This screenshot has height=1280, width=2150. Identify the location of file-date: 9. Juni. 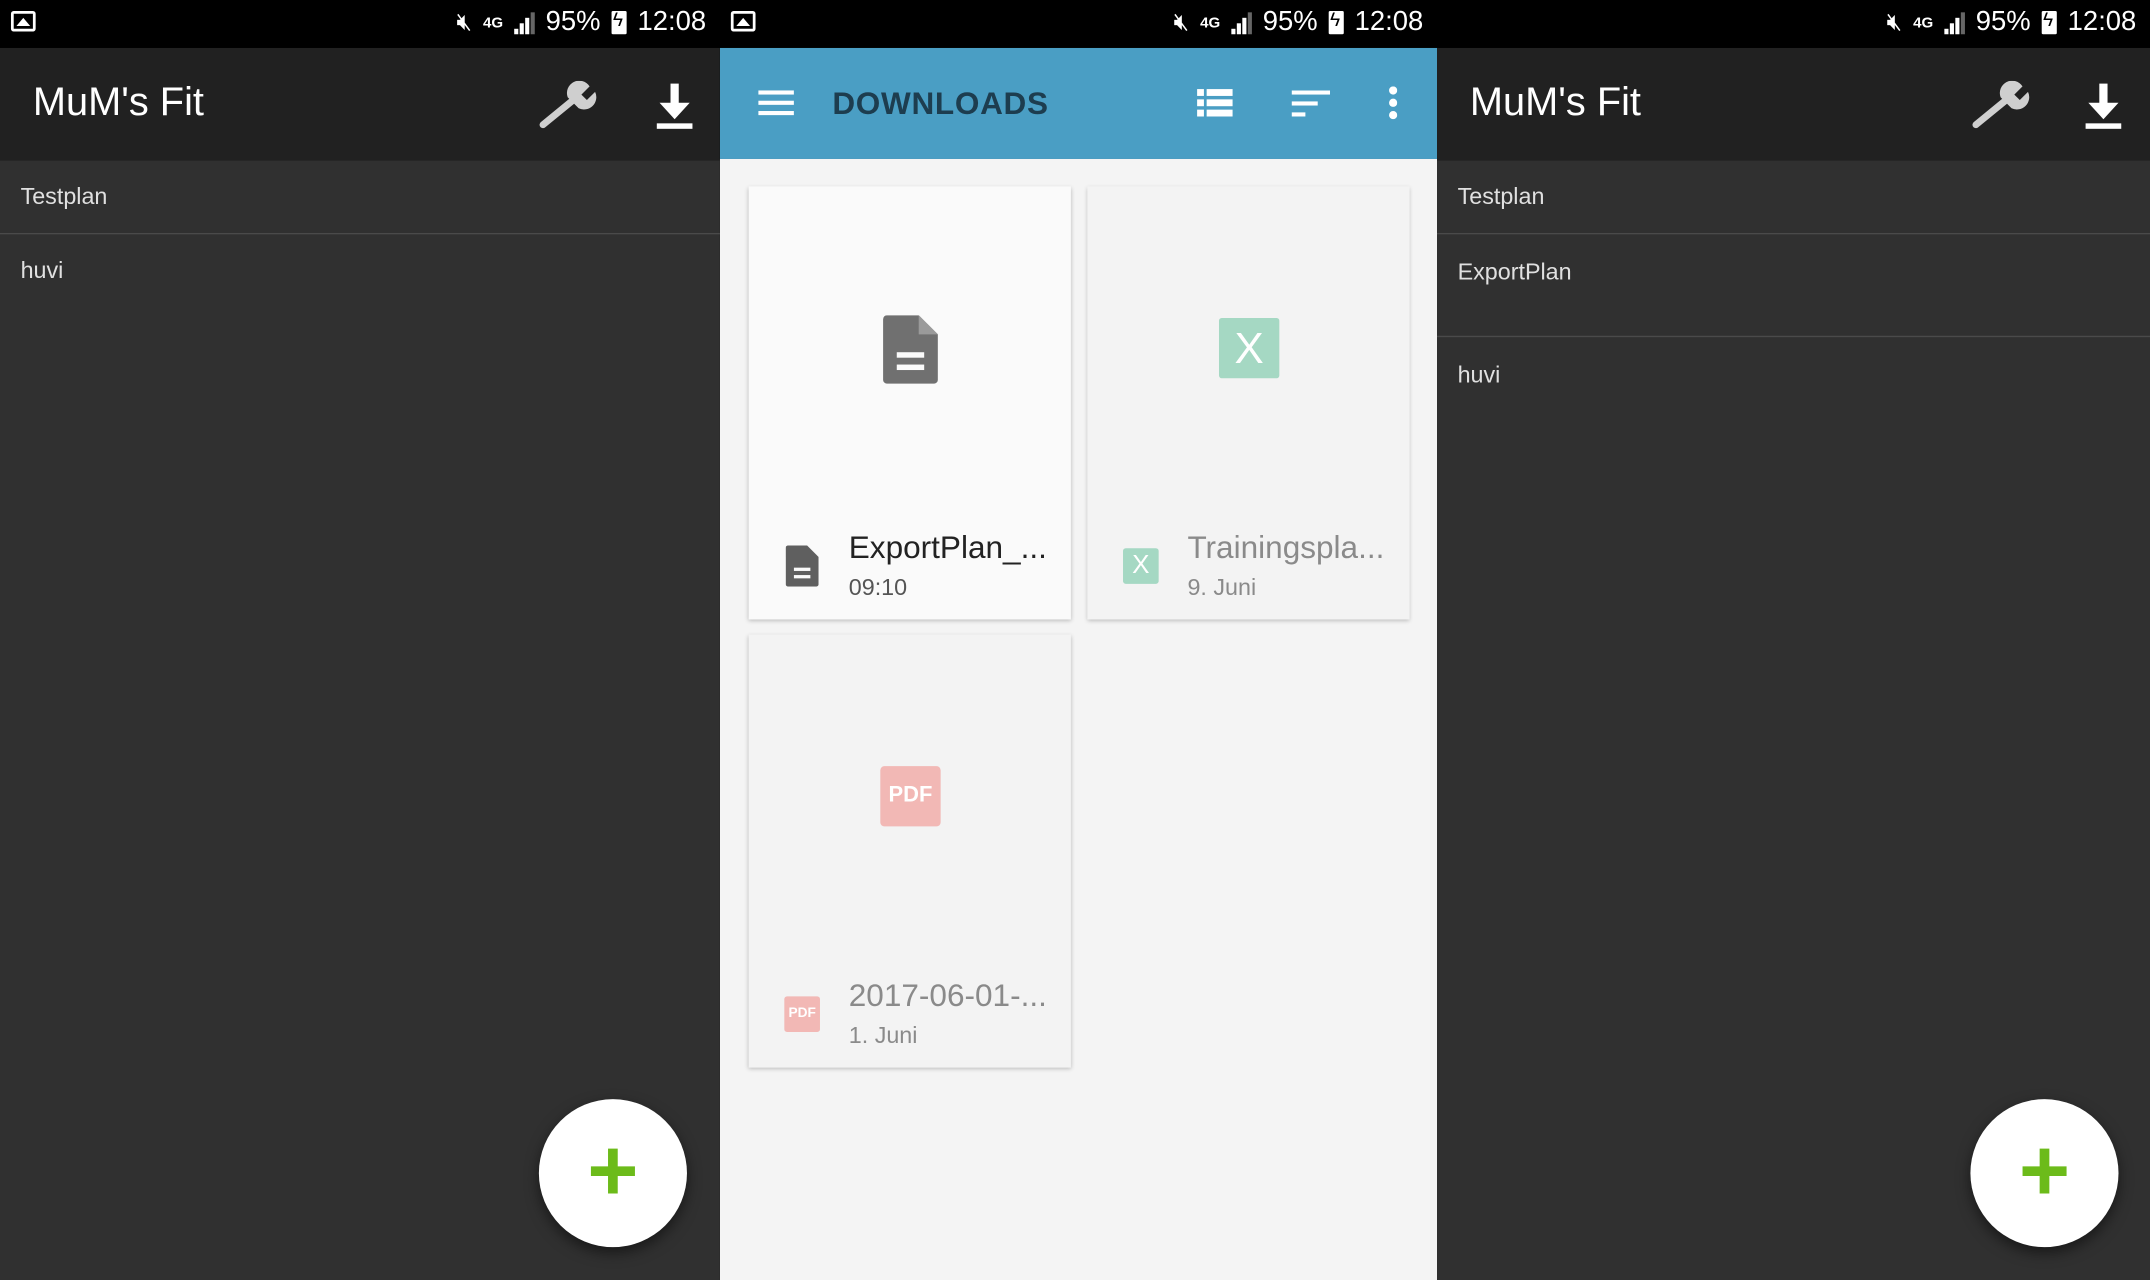
(1222, 587).